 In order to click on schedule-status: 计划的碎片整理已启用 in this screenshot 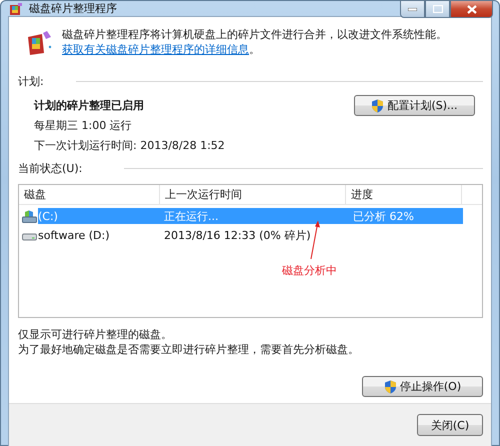, I will do `click(89, 105)`.